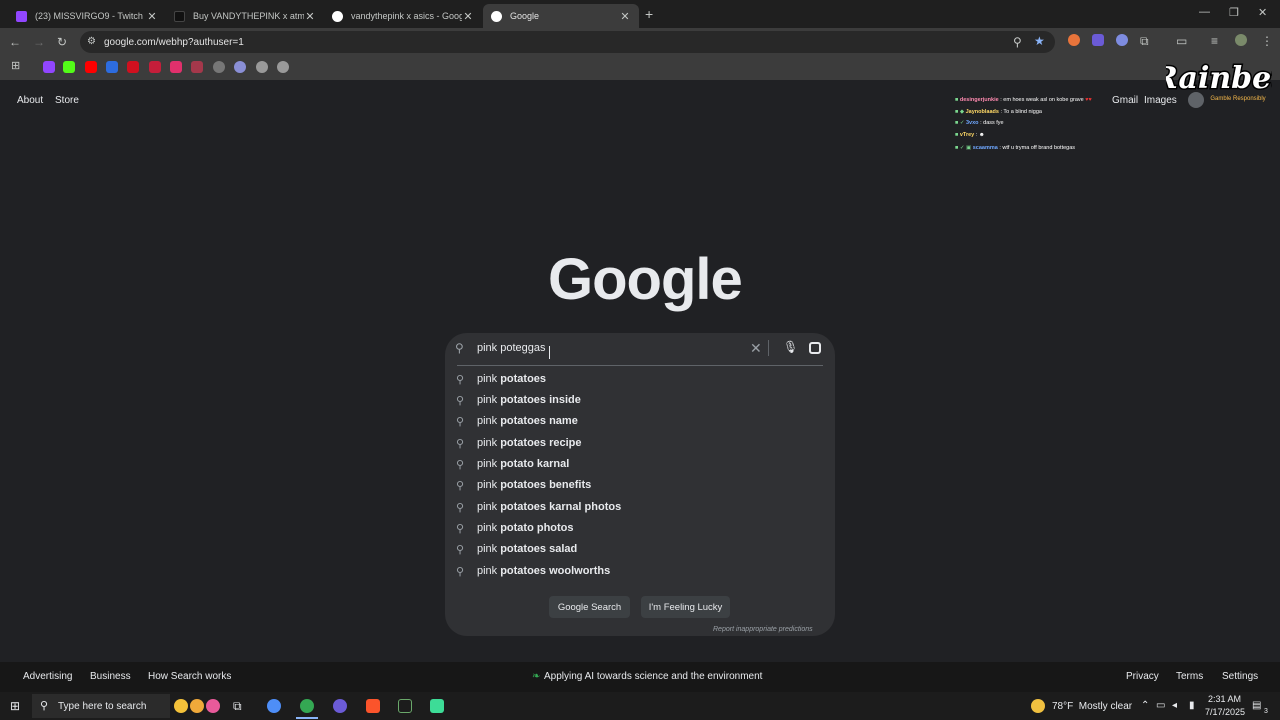  Describe the element at coordinates (110, 676) in the screenshot. I see `footer-business-link: Business` at that location.